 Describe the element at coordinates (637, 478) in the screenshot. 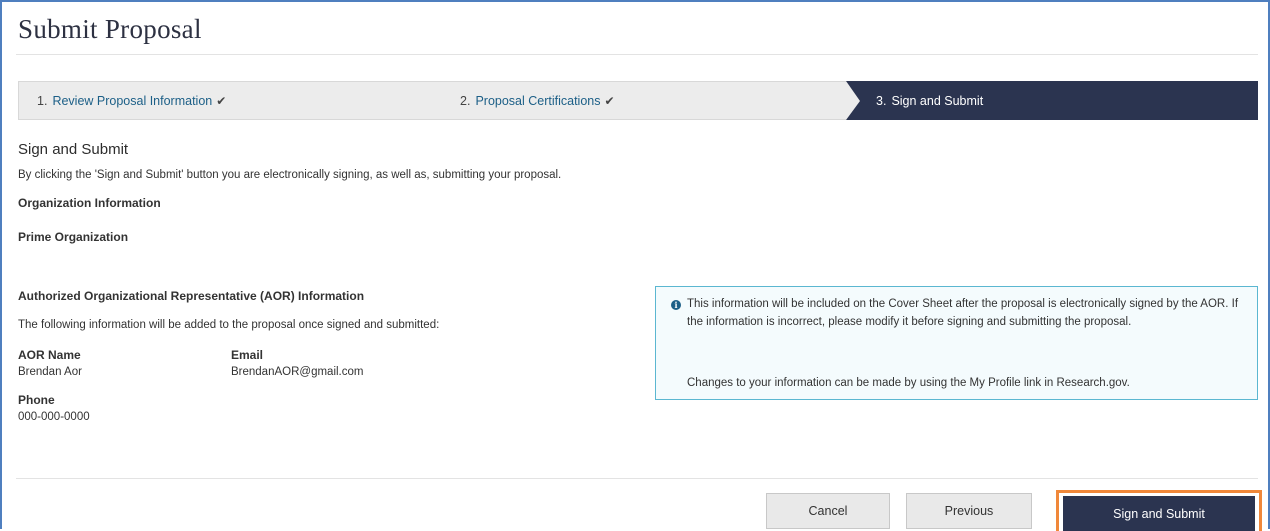

I see `footer-divider` at that location.